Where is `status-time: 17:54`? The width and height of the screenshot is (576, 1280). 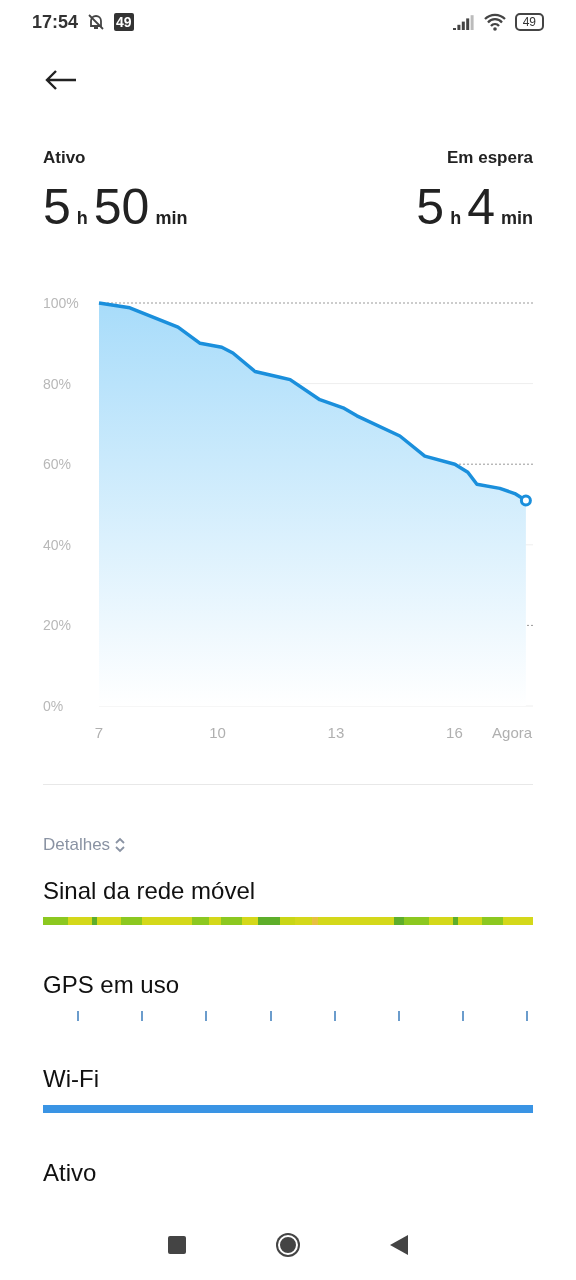 status-time: 17:54 is located at coordinates (55, 22).